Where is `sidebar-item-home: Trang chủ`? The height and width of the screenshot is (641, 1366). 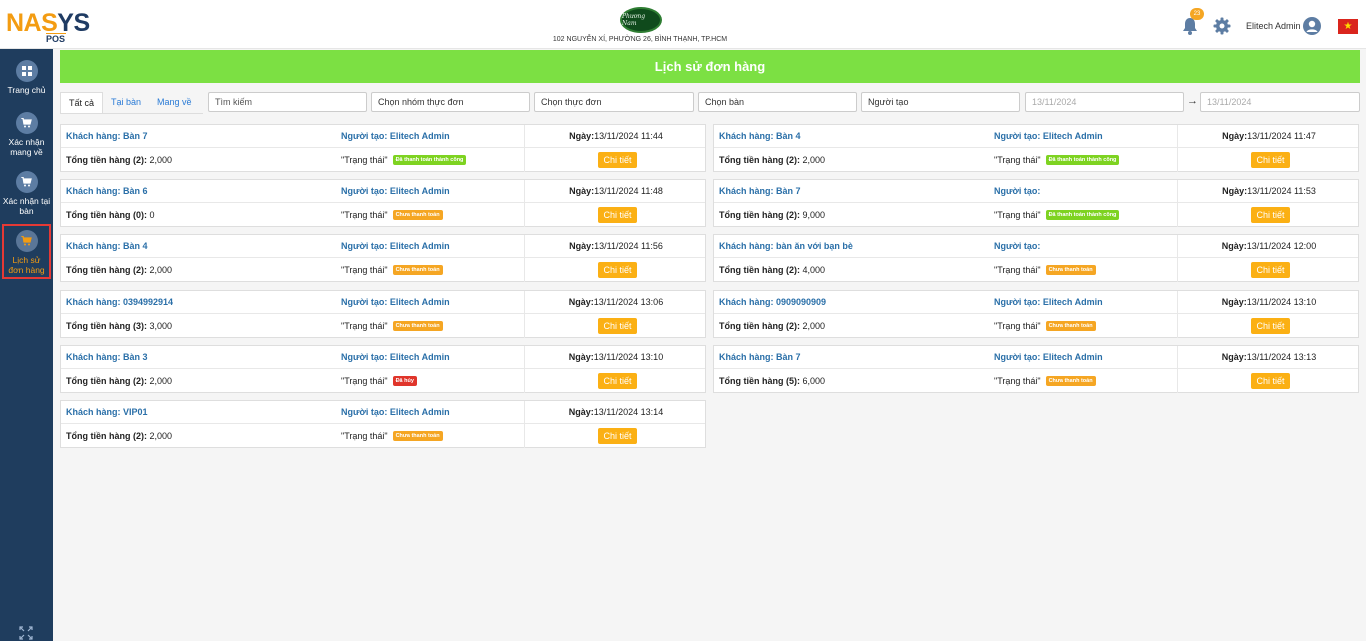 sidebar-item-home: Trang chủ is located at coordinates (26, 77).